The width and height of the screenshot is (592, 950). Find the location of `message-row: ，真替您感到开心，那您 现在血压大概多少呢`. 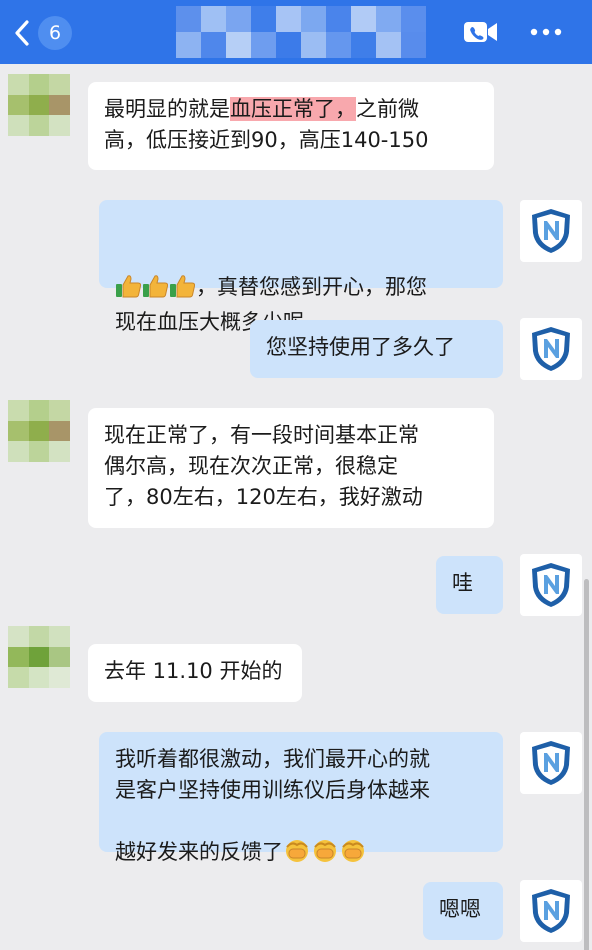

message-row: ，真替您感到开心，那您 现在血压大概多少呢 is located at coordinates (296, 267).